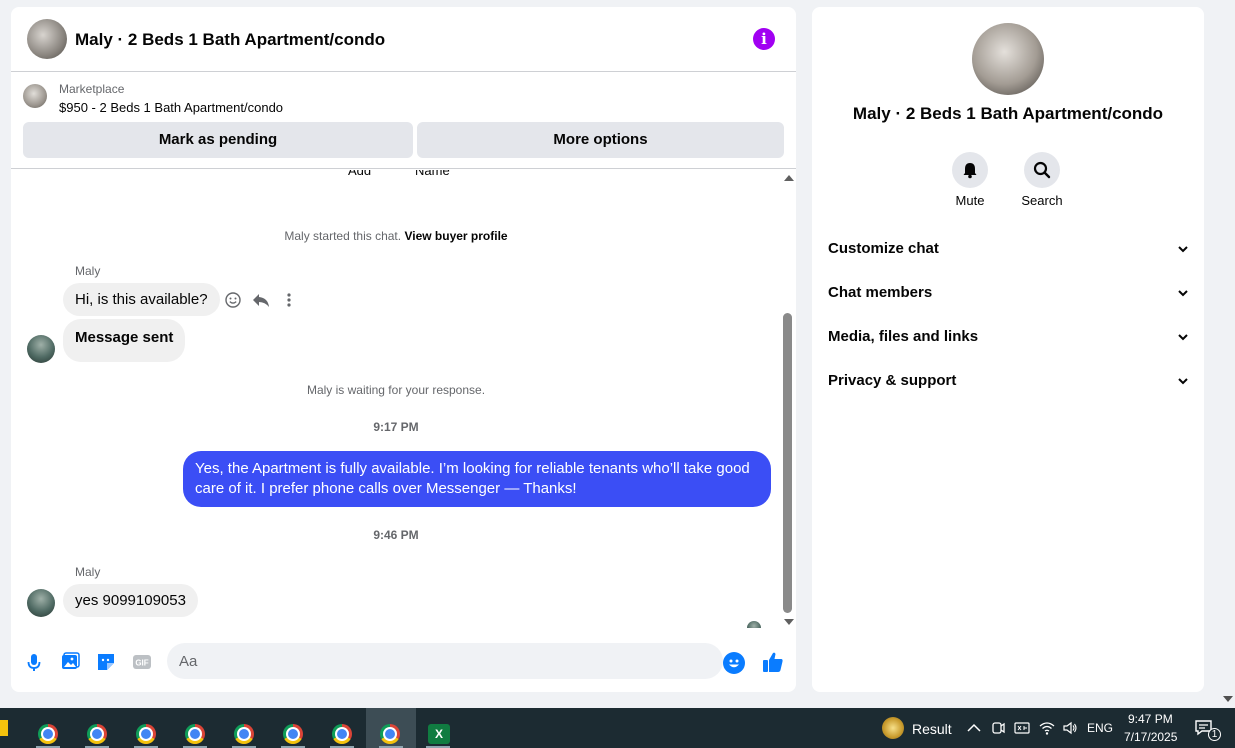 The width and height of the screenshot is (1235, 748). I want to click on chevron-up-icon, so click(974, 728).